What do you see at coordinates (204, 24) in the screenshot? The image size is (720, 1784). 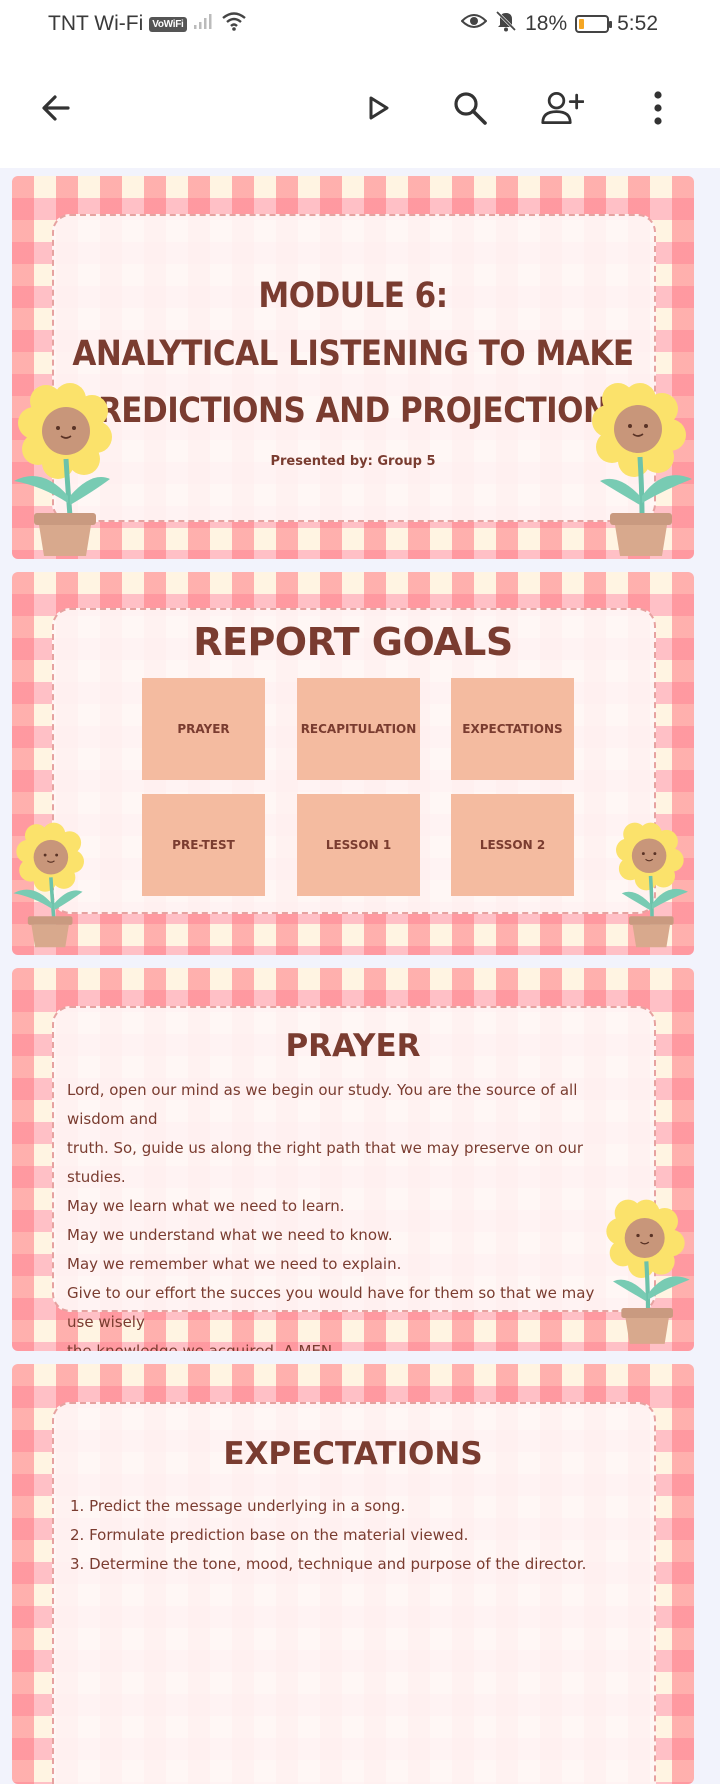 I see `signal-icon` at bounding box center [204, 24].